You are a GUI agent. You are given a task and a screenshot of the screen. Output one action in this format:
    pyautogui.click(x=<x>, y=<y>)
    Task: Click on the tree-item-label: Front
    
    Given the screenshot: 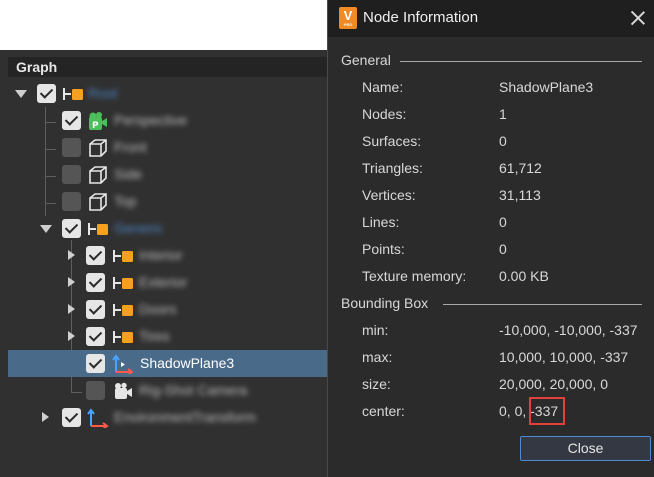 What is the action you would take?
    pyautogui.click(x=130, y=147)
    